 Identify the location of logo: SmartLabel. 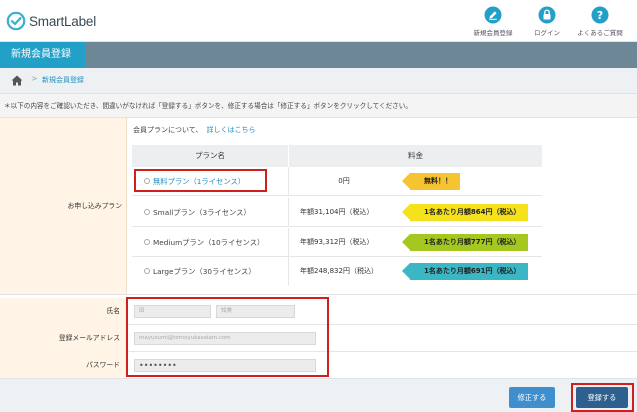
(51, 21).